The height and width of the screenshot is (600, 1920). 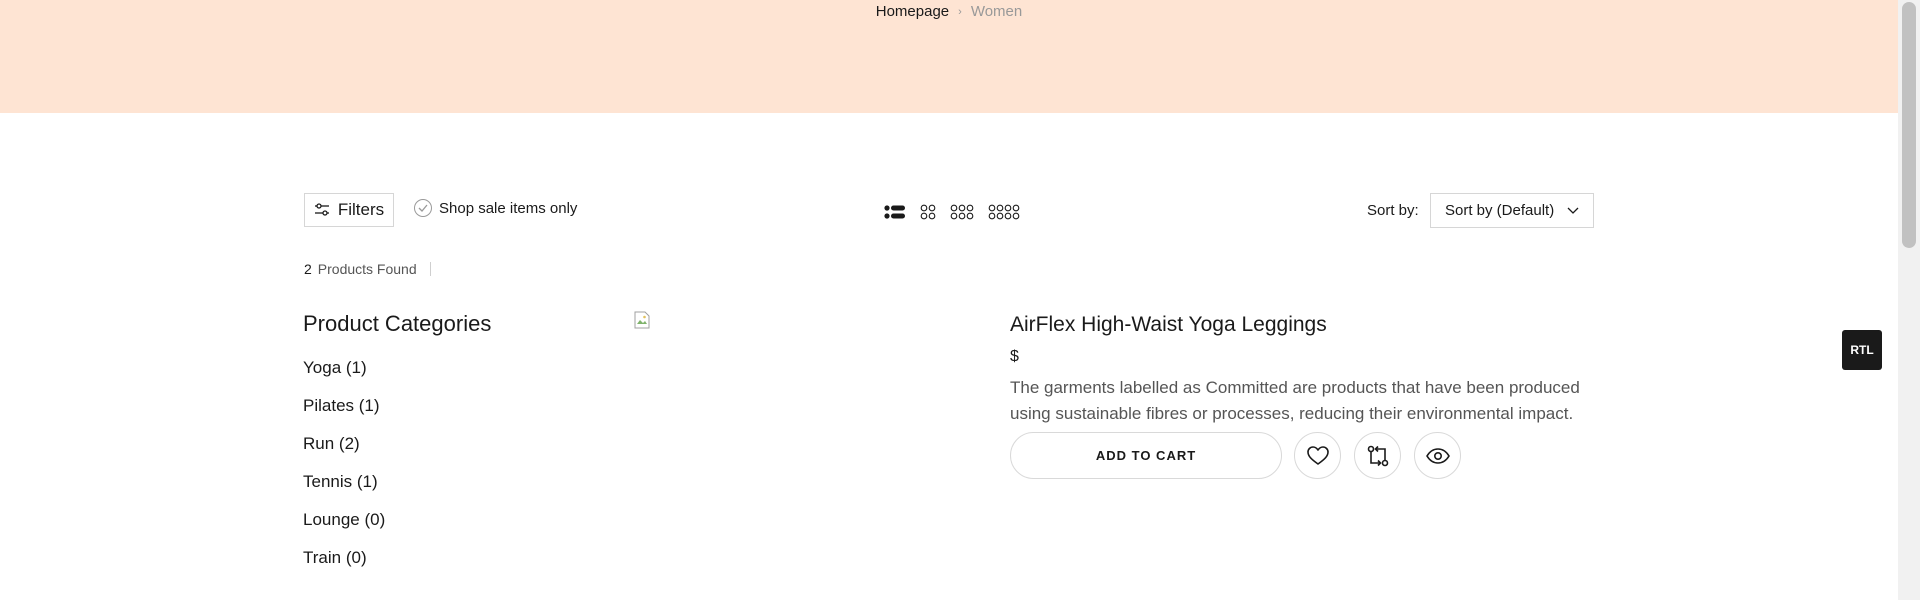 I want to click on category-item-pilates: Pilates (1), so click(x=344, y=415).